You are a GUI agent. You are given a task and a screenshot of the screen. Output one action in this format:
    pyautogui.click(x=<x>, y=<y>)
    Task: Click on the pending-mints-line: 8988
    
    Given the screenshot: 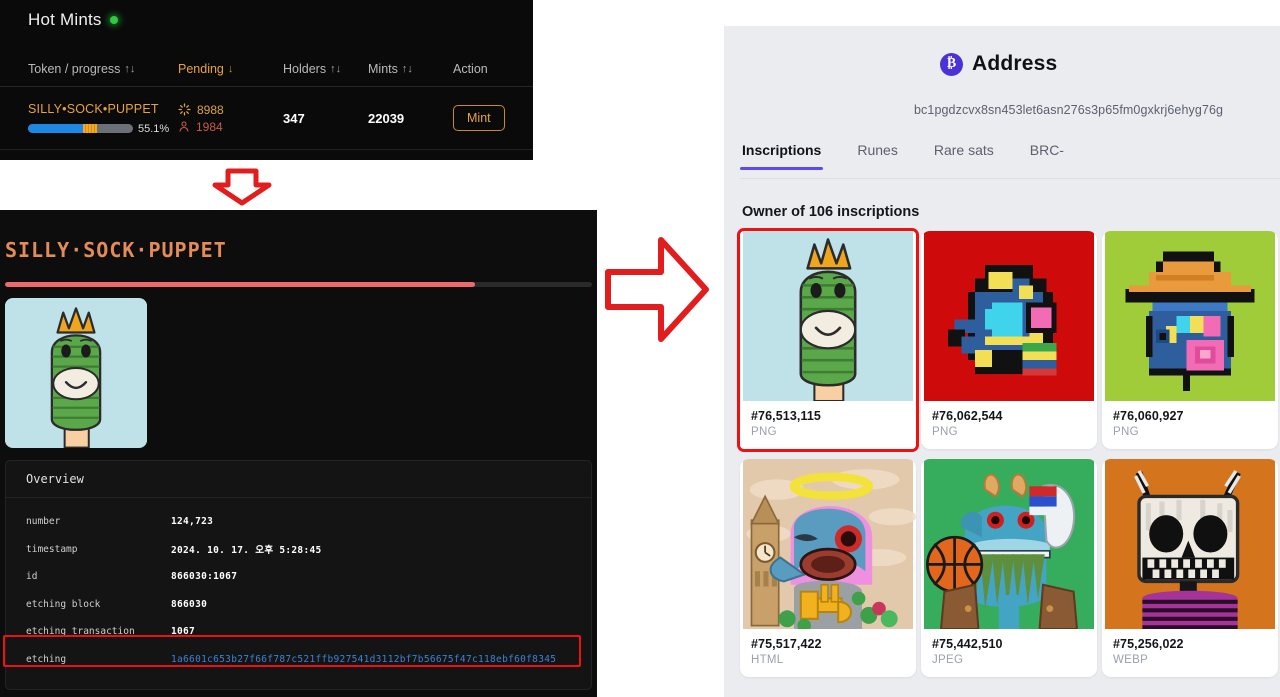 What is the action you would take?
    pyautogui.click(x=230, y=110)
    